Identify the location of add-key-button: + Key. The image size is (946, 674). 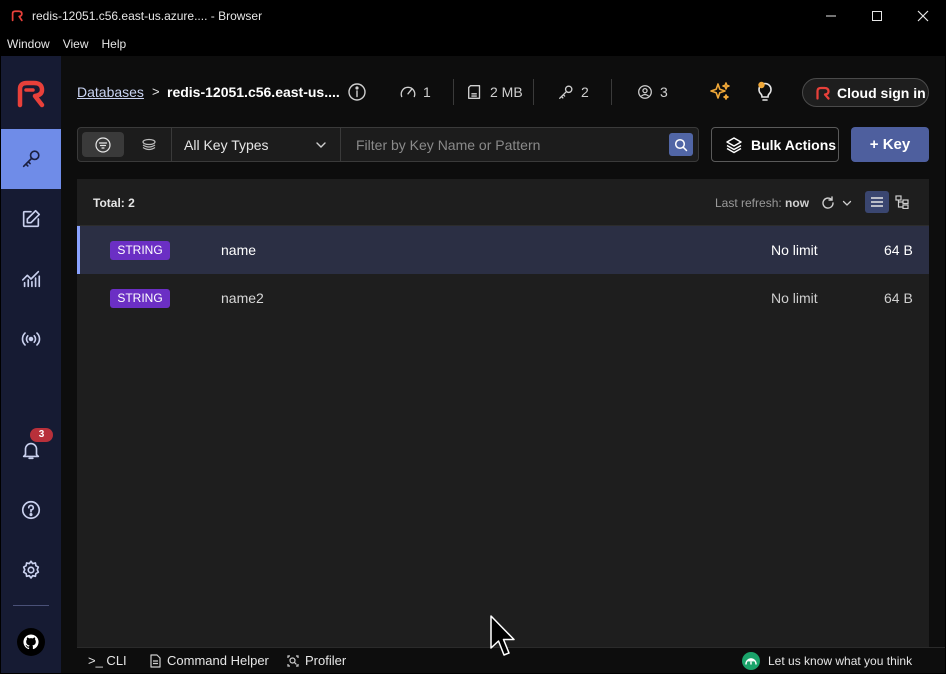
(890, 144).